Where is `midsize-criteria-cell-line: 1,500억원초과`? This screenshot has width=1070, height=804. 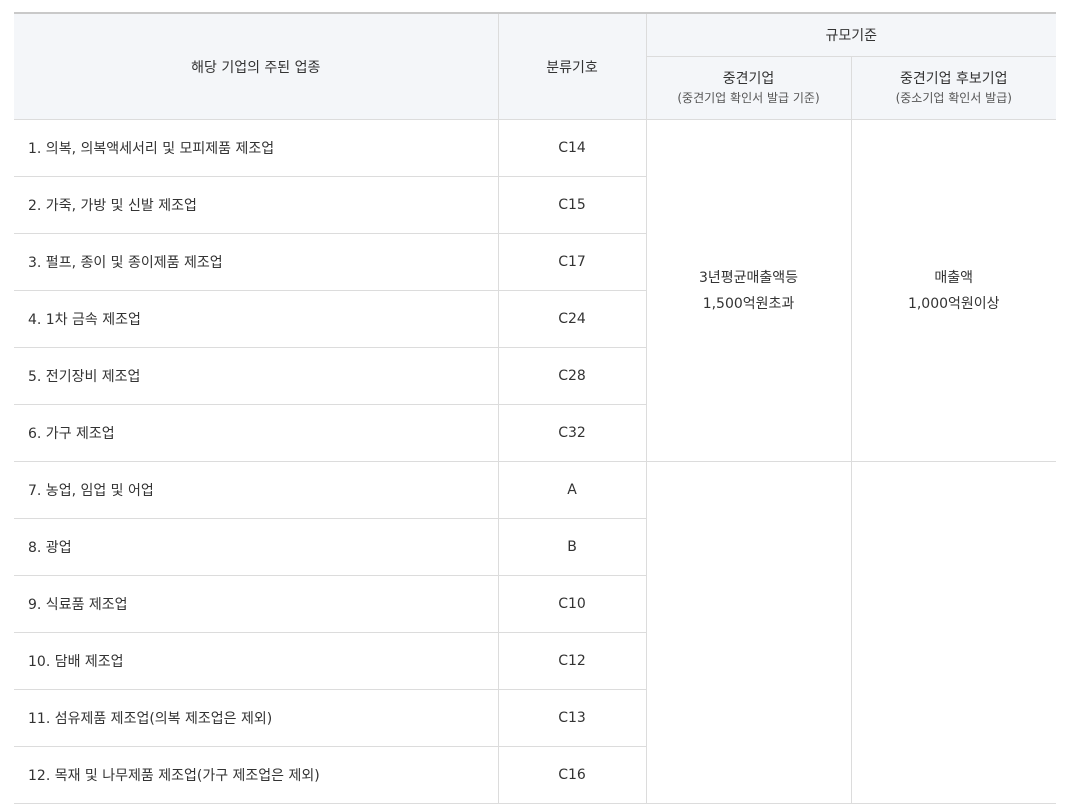 midsize-criteria-cell-line: 1,500억원초과 is located at coordinates (748, 303).